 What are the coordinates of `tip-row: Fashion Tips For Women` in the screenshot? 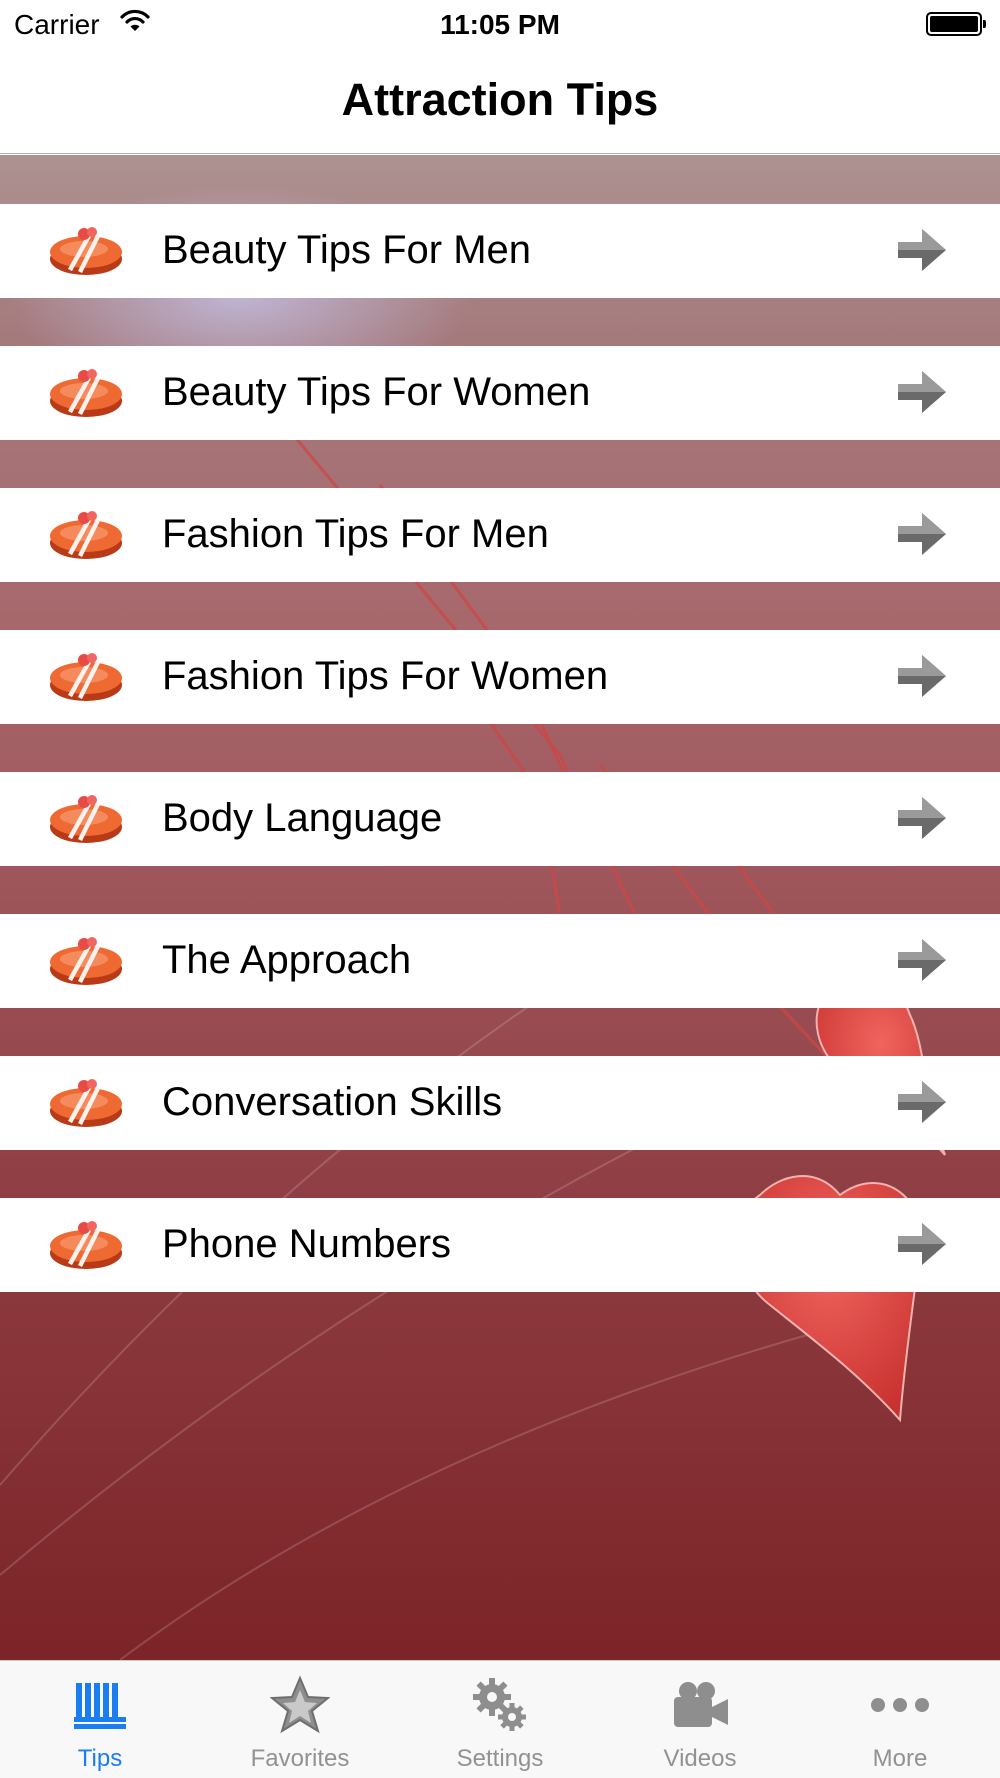 It's located at (500, 677).